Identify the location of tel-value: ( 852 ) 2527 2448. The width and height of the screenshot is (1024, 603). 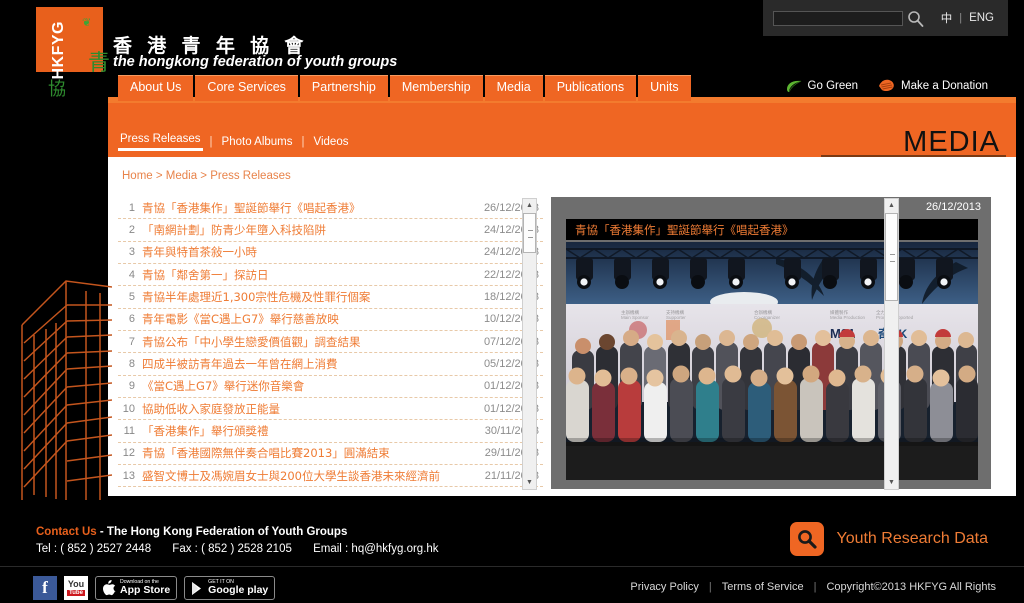
(106, 549).